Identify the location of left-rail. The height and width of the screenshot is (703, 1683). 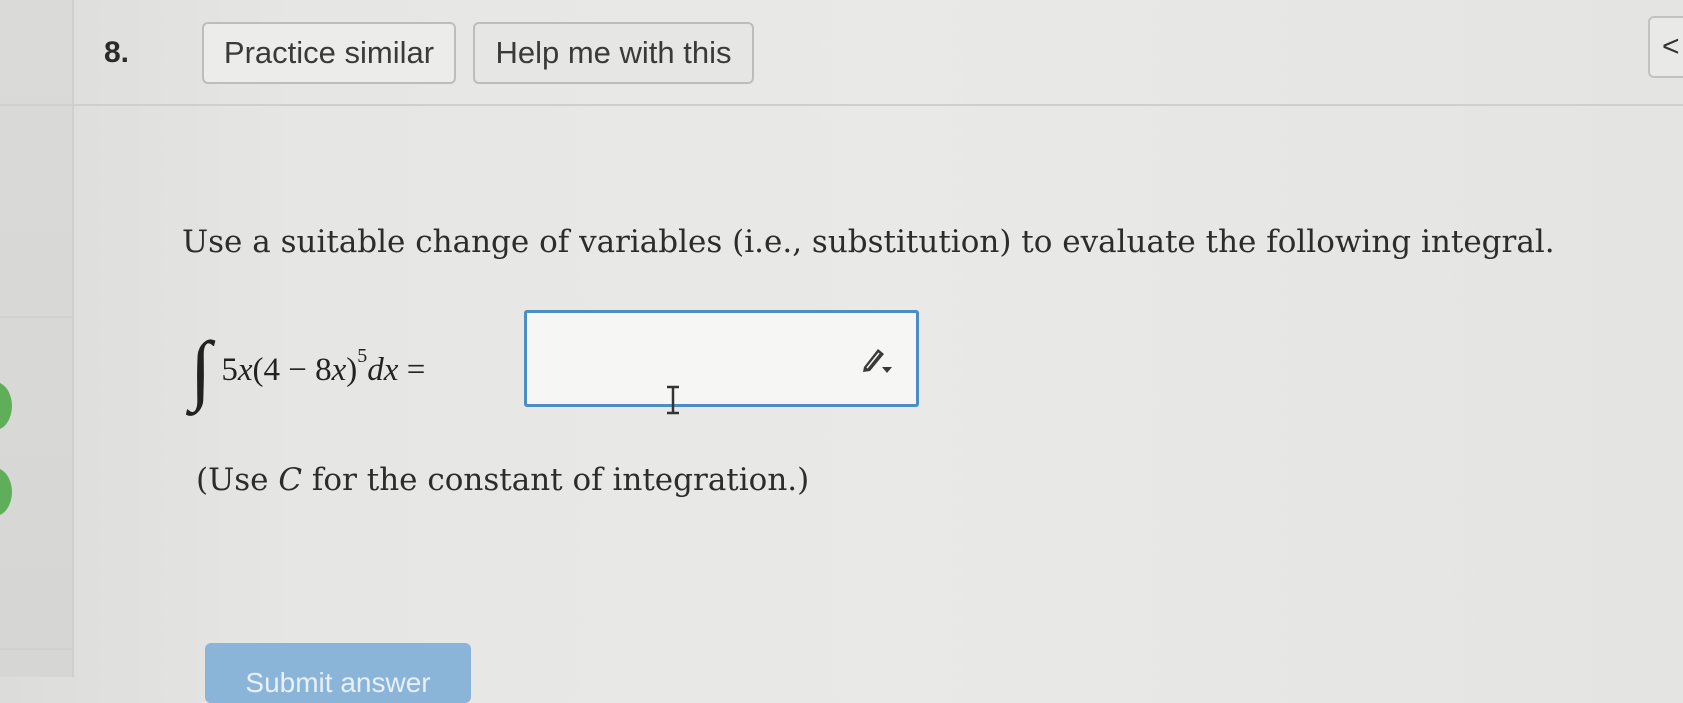
(37, 338).